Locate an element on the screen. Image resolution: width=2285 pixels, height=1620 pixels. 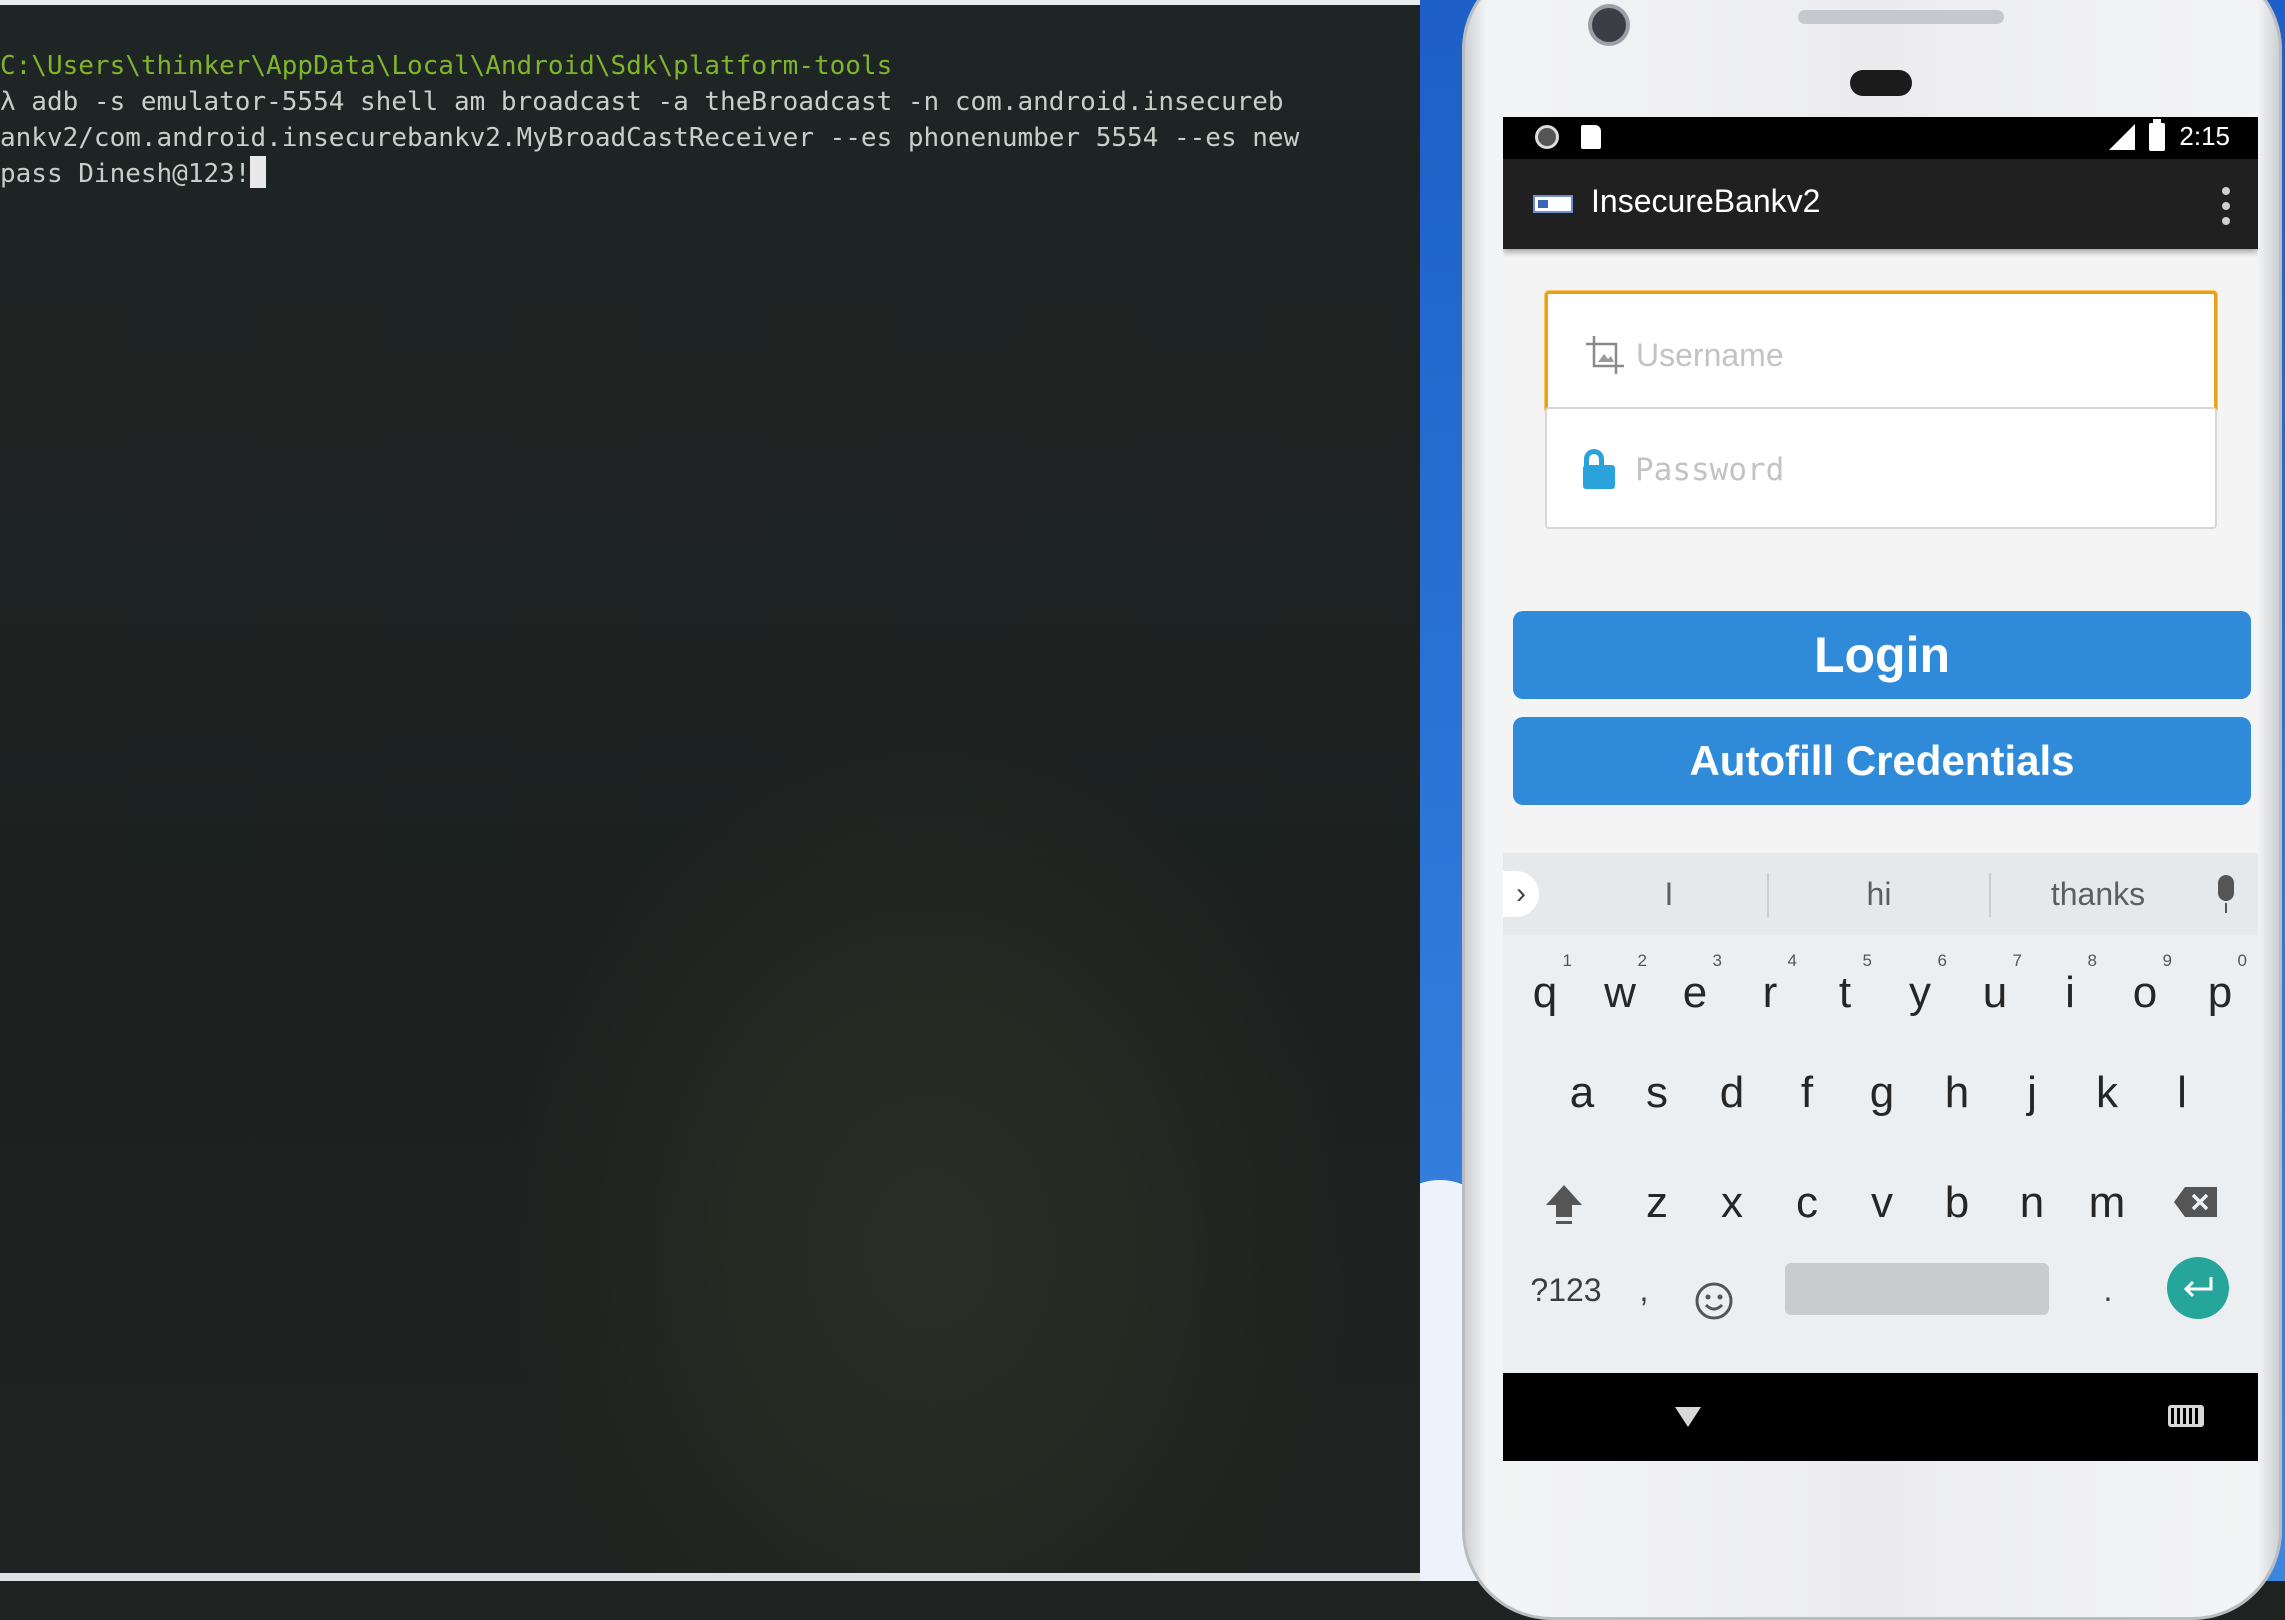
comma-key: , is located at coordinates (1644, 1290).